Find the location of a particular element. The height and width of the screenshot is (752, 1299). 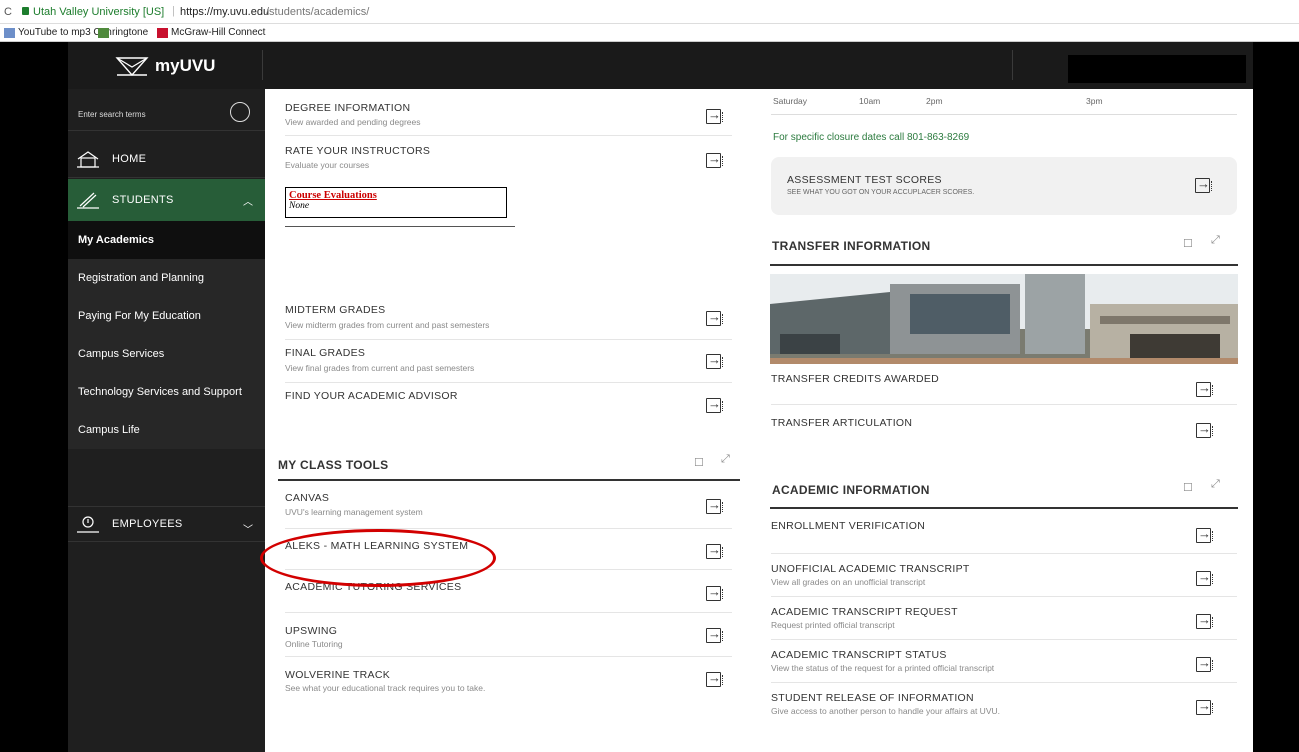

sidebar-subitem-my-academics: My Academics is located at coordinates (166, 240).